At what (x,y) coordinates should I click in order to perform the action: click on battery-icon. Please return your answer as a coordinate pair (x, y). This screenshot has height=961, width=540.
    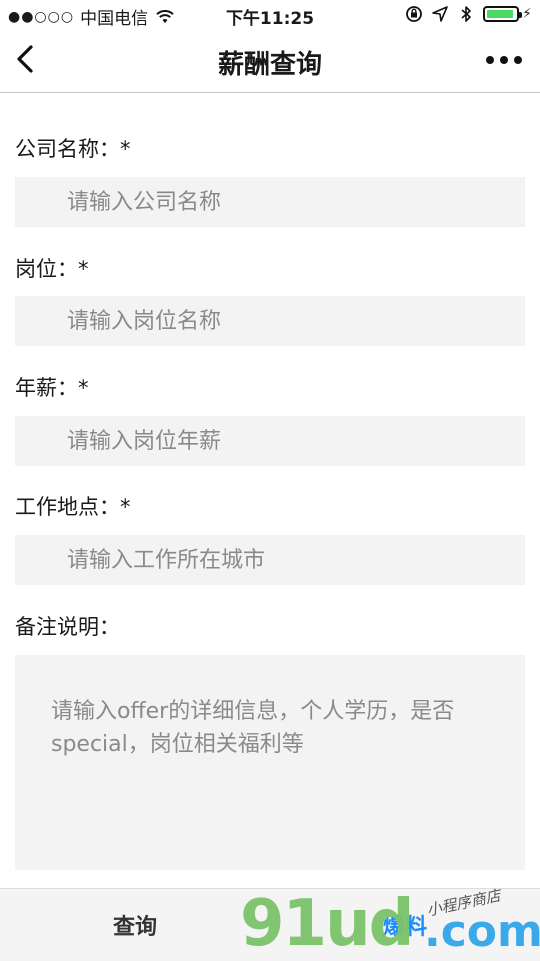
    Looking at the image, I should click on (503, 14).